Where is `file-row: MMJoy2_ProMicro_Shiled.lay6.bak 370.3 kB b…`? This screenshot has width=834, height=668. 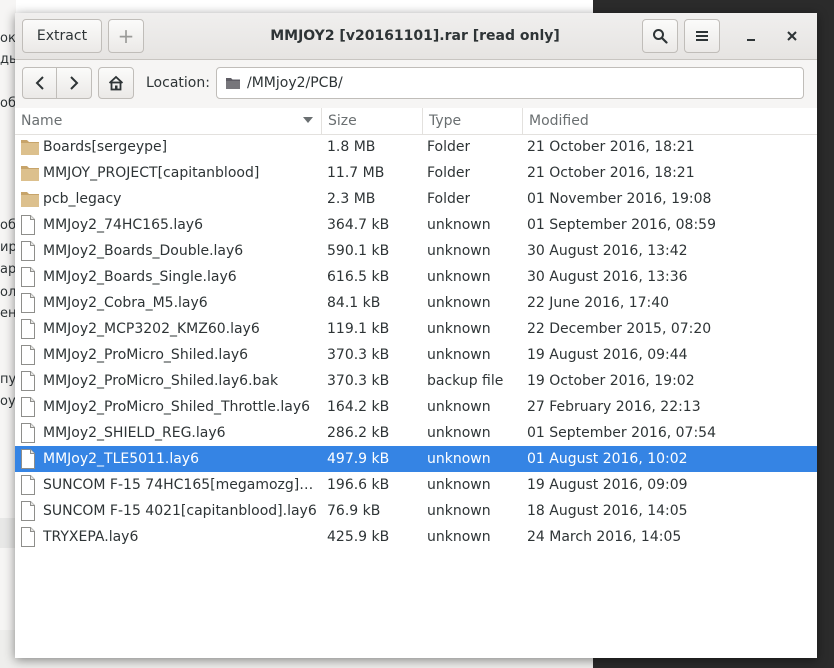 file-row: MMJoy2_ProMicro_Shiled.lay6.bak 370.3 kB b… is located at coordinates (416, 381).